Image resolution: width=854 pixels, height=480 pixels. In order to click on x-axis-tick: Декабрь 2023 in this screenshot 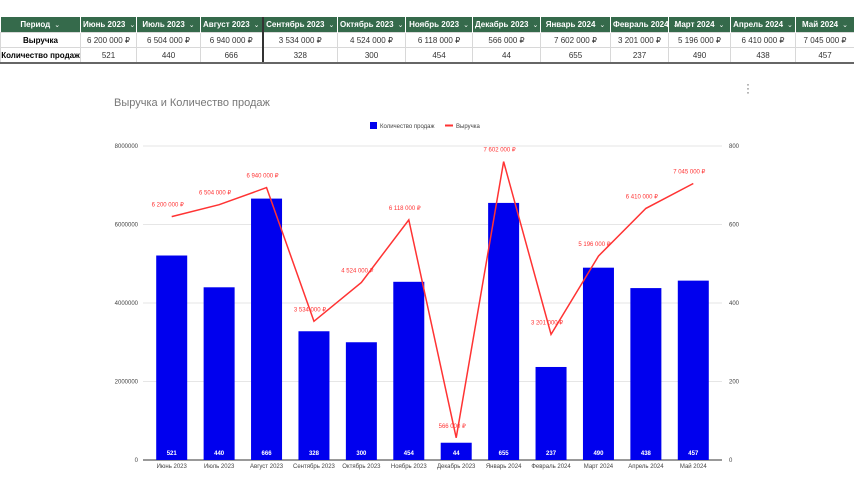, I will do `click(456, 467)`.